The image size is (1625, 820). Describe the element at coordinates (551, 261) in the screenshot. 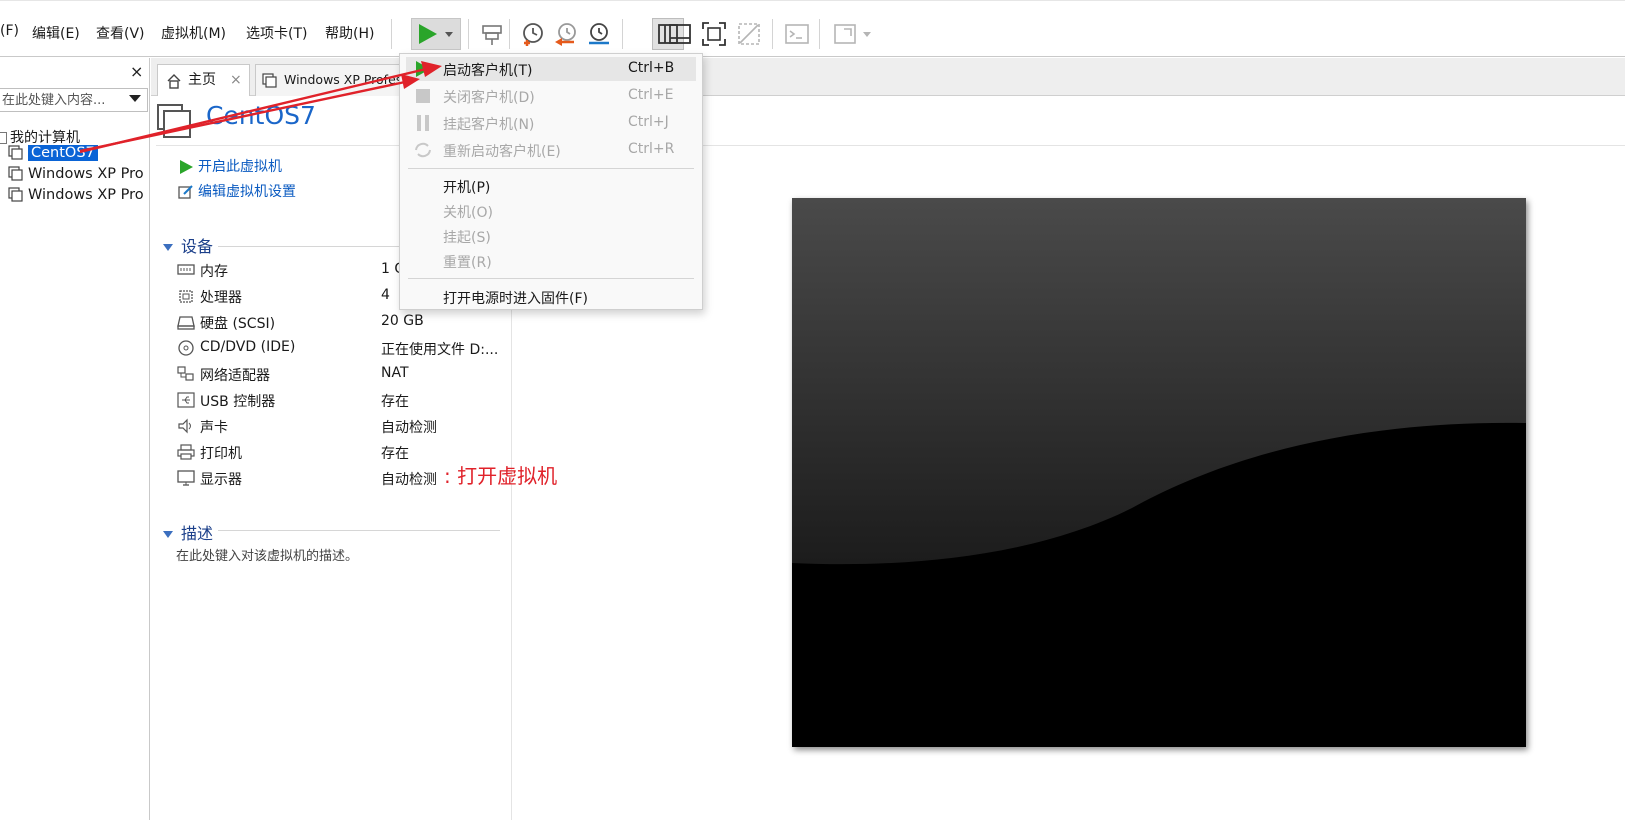

I see `menu-item-reset: 重置(R)` at that location.